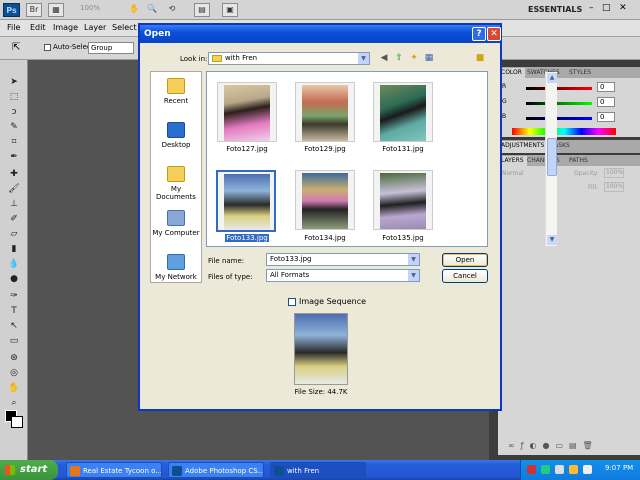 This screenshot has height=480, width=640. What do you see at coordinates (606, 117) in the screenshot?
I see `blue-value: 0` at bounding box center [606, 117].